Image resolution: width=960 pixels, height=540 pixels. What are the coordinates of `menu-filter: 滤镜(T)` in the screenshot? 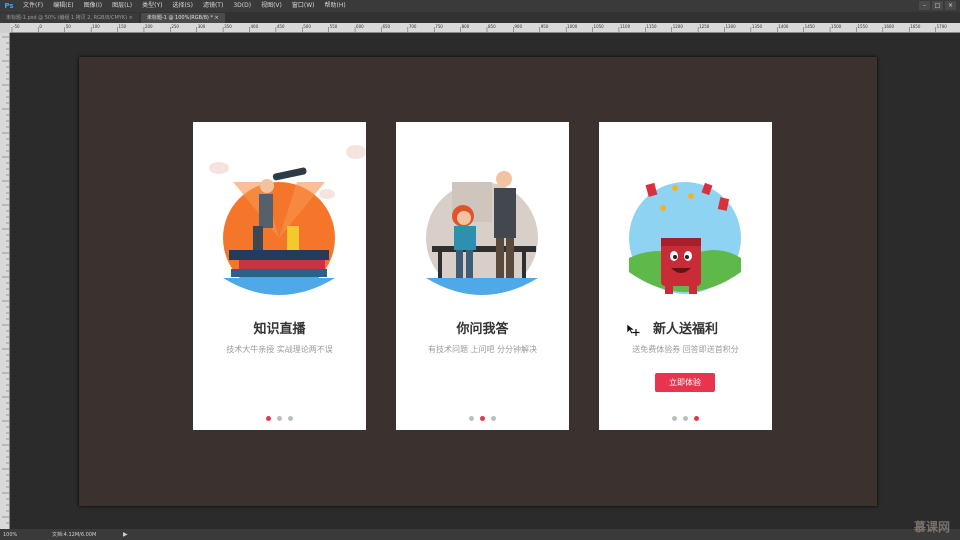 It's located at (213, 6).